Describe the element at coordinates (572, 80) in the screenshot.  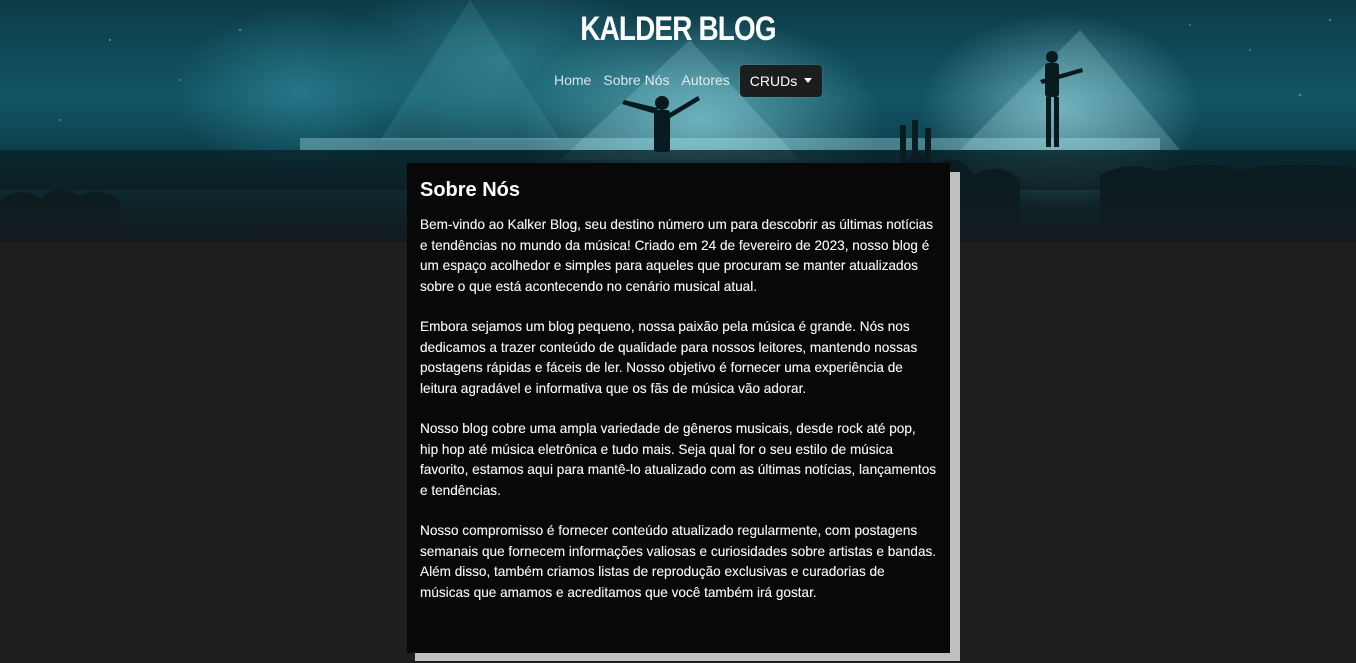
I see `nav-link-home: Home` at that location.